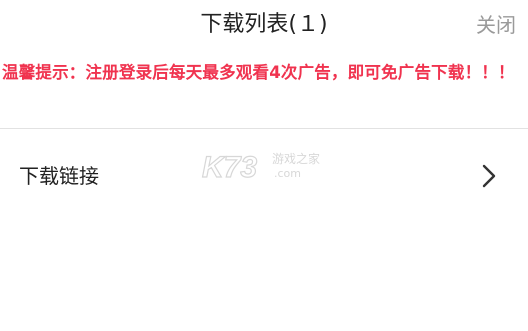  What do you see at coordinates (264, 128) in the screenshot?
I see `divider` at bounding box center [264, 128].